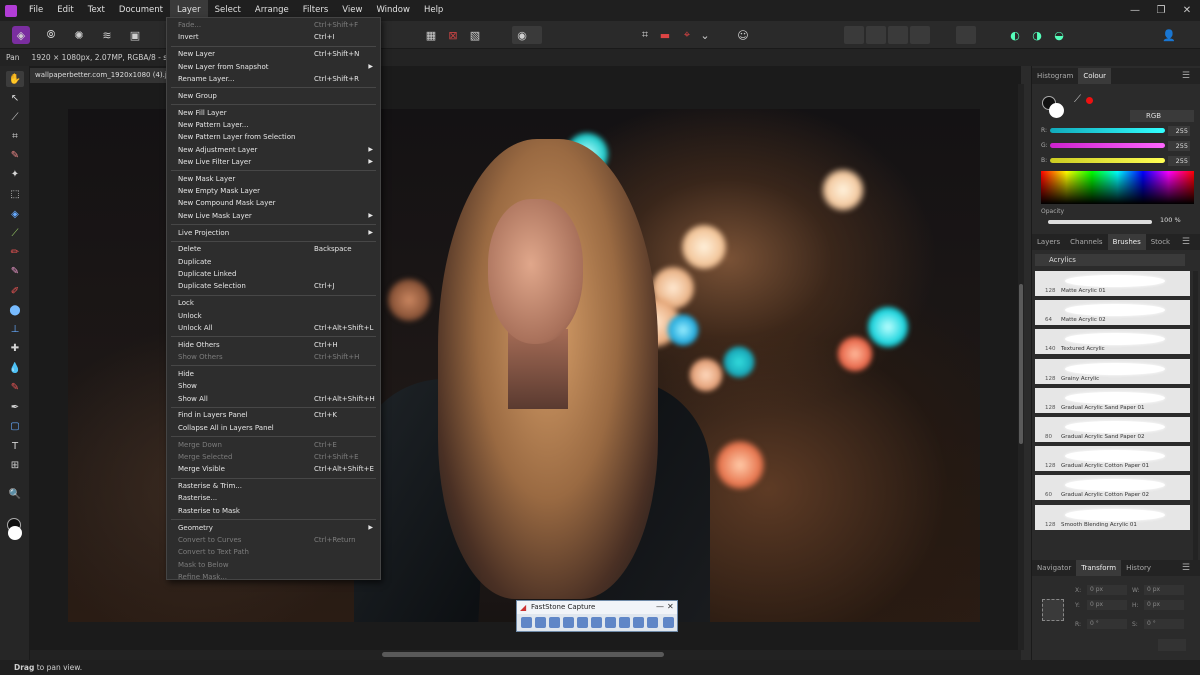  What do you see at coordinates (1110, 260) in the screenshot?
I see `brush-category-select: Acrylics` at bounding box center [1110, 260].